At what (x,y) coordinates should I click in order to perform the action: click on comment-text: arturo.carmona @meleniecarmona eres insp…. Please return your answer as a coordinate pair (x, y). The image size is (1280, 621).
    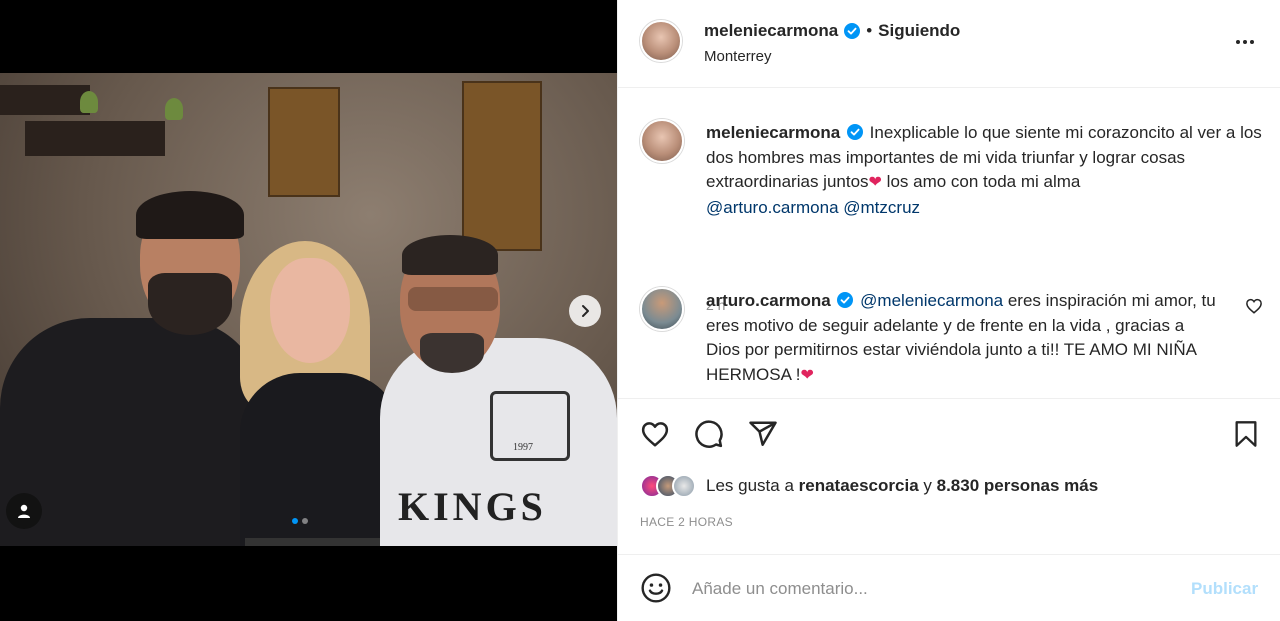
    Looking at the image, I should click on (961, 338).